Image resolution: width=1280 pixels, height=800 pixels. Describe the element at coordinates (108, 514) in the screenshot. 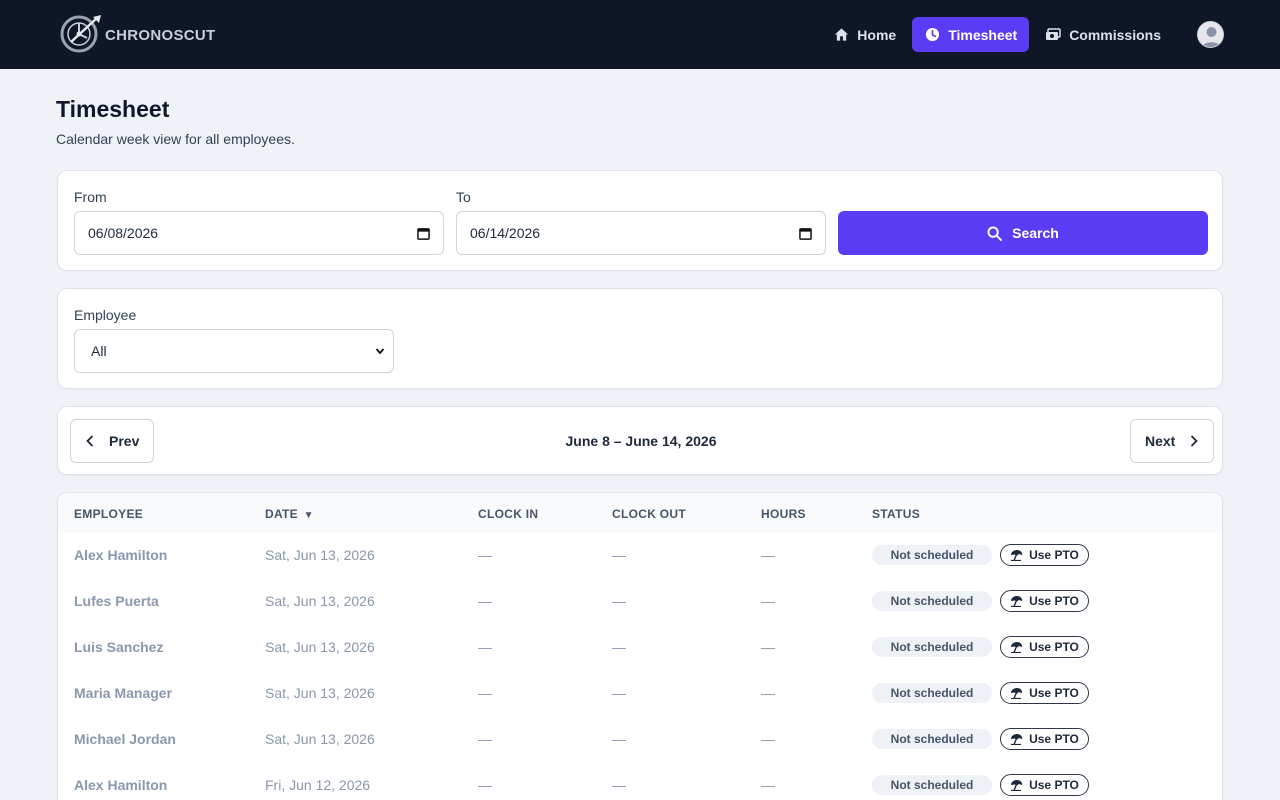

I see `col-employee: EMPLOYEE` at that location.